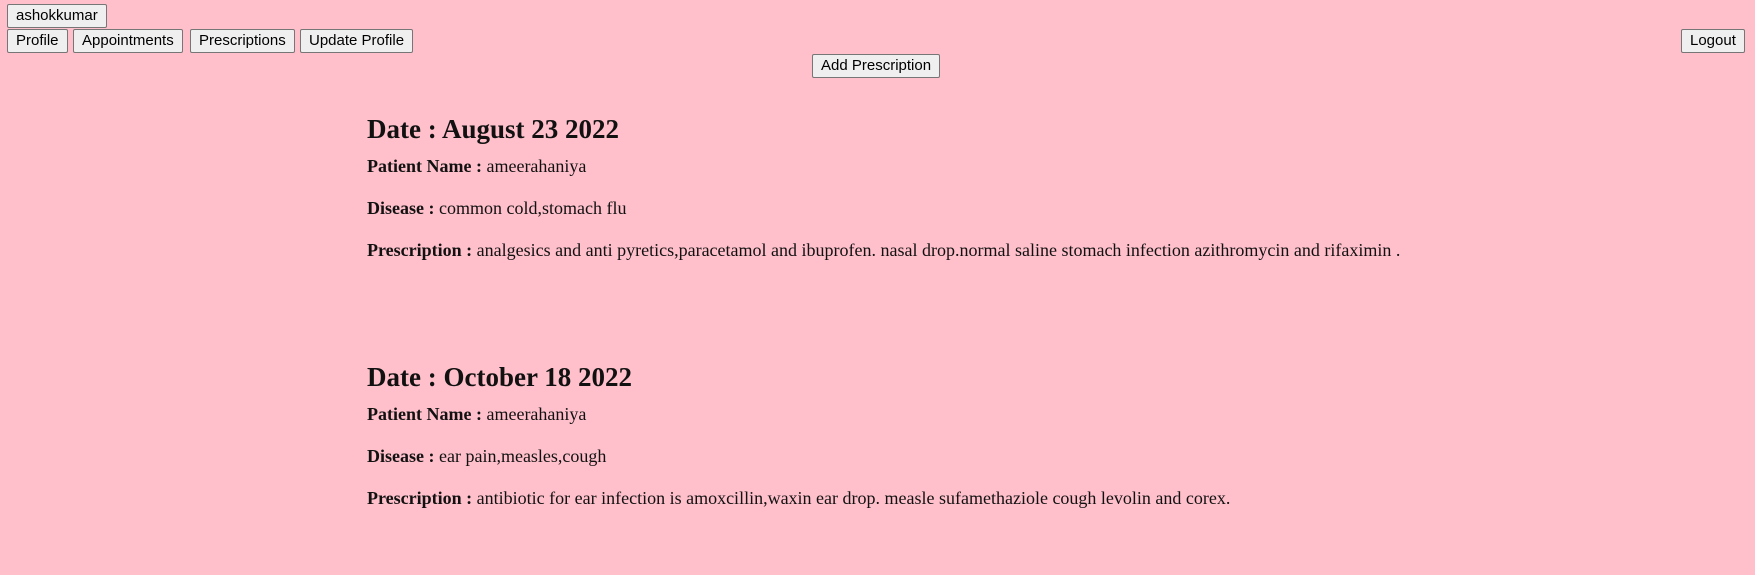 This screenshot has height=575, width=1755. I want to click on logout-button: Logout, so click(1713, 41).